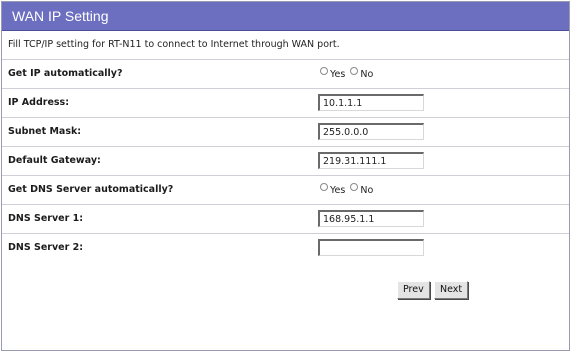  What do you see at coordinates (285, 190) in the screenshot?
I see `row-get-dns-auto: Get DNS Server automatically? Yes No` at bounding box center [285, 190].